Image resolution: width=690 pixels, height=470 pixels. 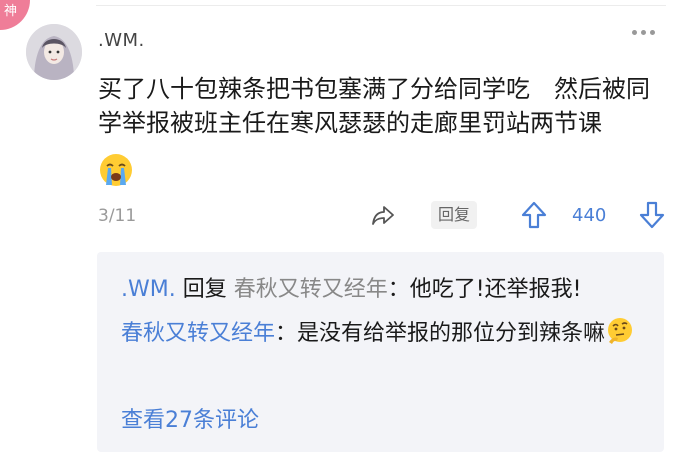 I want to click on comment-actions: 3/11 回复 440, so click(x=384, y=215).